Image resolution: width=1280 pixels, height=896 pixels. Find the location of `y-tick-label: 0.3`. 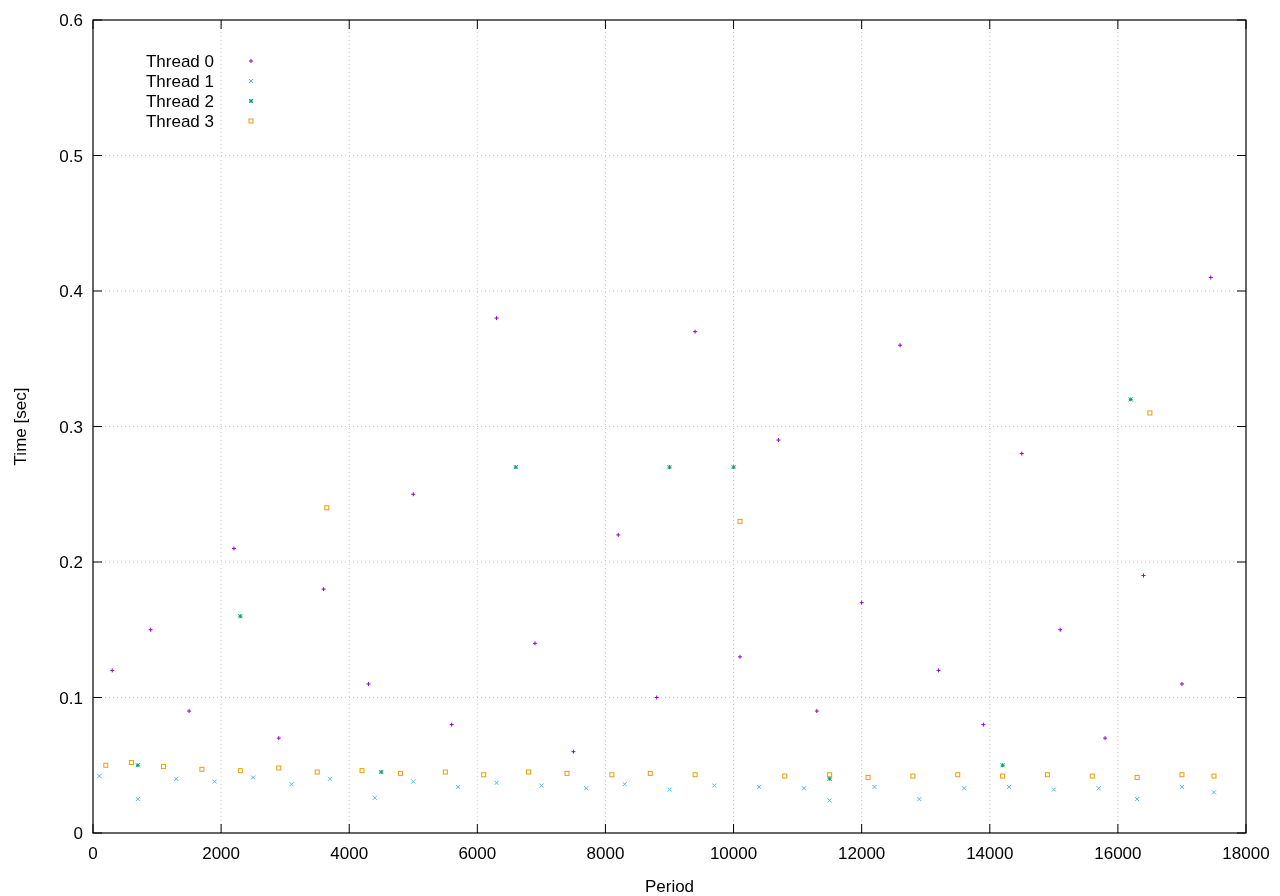

y-tick-label: 0.3 is located at coordinates (71, 427).